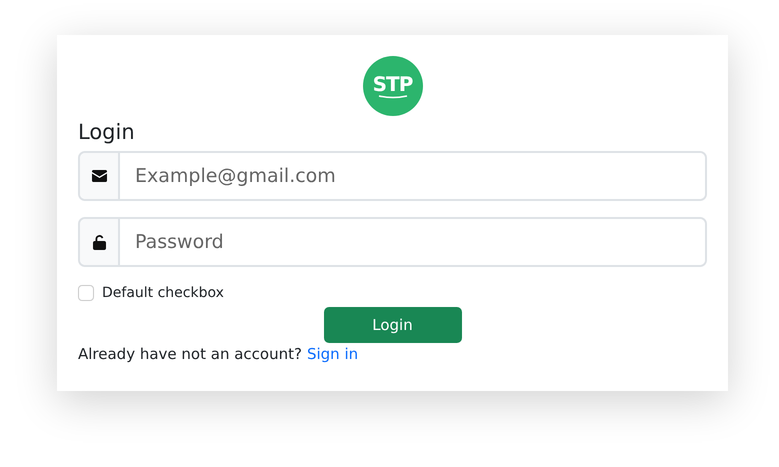  I want to click on password-field: Password, so click(392, 242).